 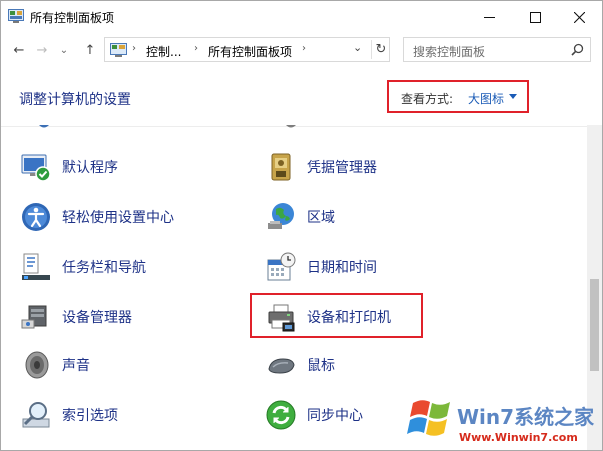 What do you see at coordinates (321, 366) in the screenshot?
I see `item-label: 鼠标` at bounding box center [321, 366].